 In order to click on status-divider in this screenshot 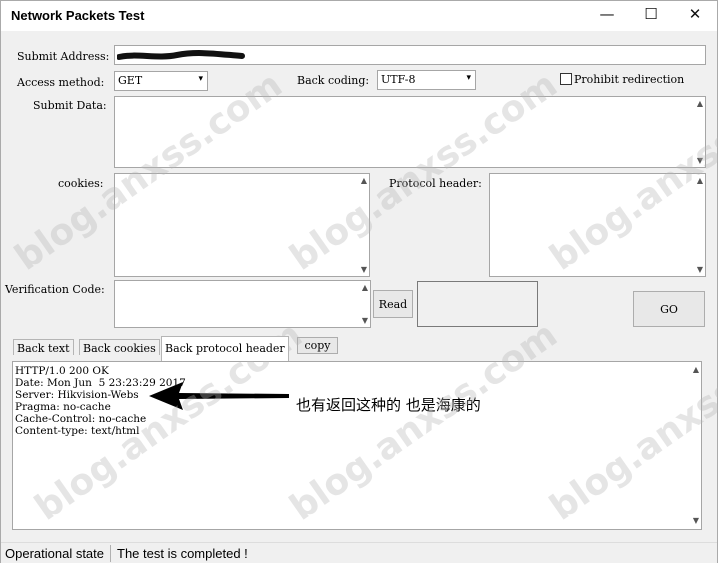, I will do `click(110, 553)`.